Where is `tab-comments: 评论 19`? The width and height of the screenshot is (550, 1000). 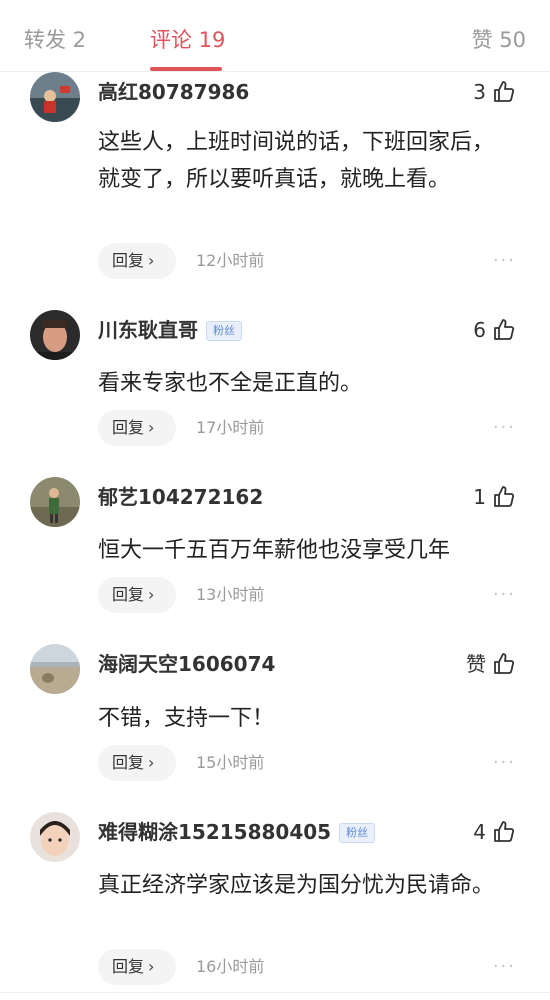 tab-comments: 评论 19 is located at coordinates (187, 40).